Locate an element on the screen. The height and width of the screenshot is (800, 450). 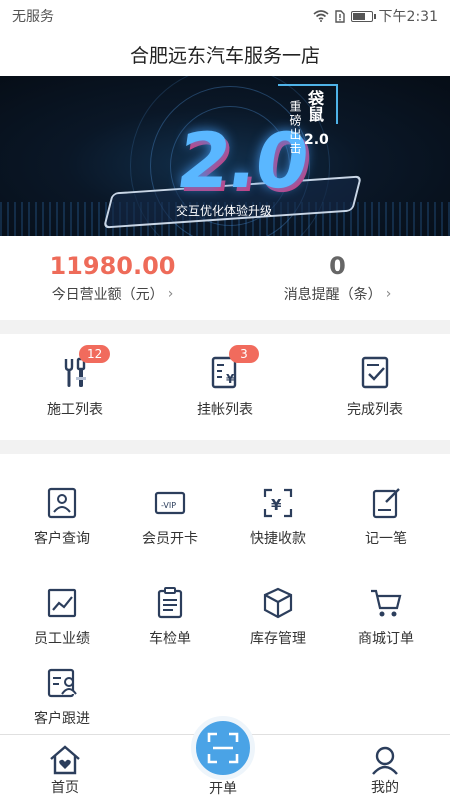
tab-mine: 我的 is located at coordinates (385, 767).